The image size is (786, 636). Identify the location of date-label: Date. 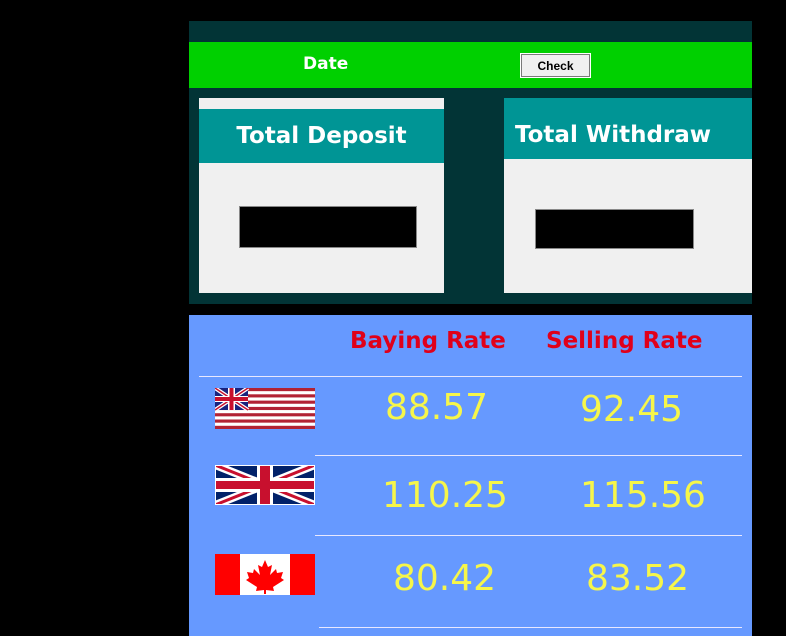
(326, 64).